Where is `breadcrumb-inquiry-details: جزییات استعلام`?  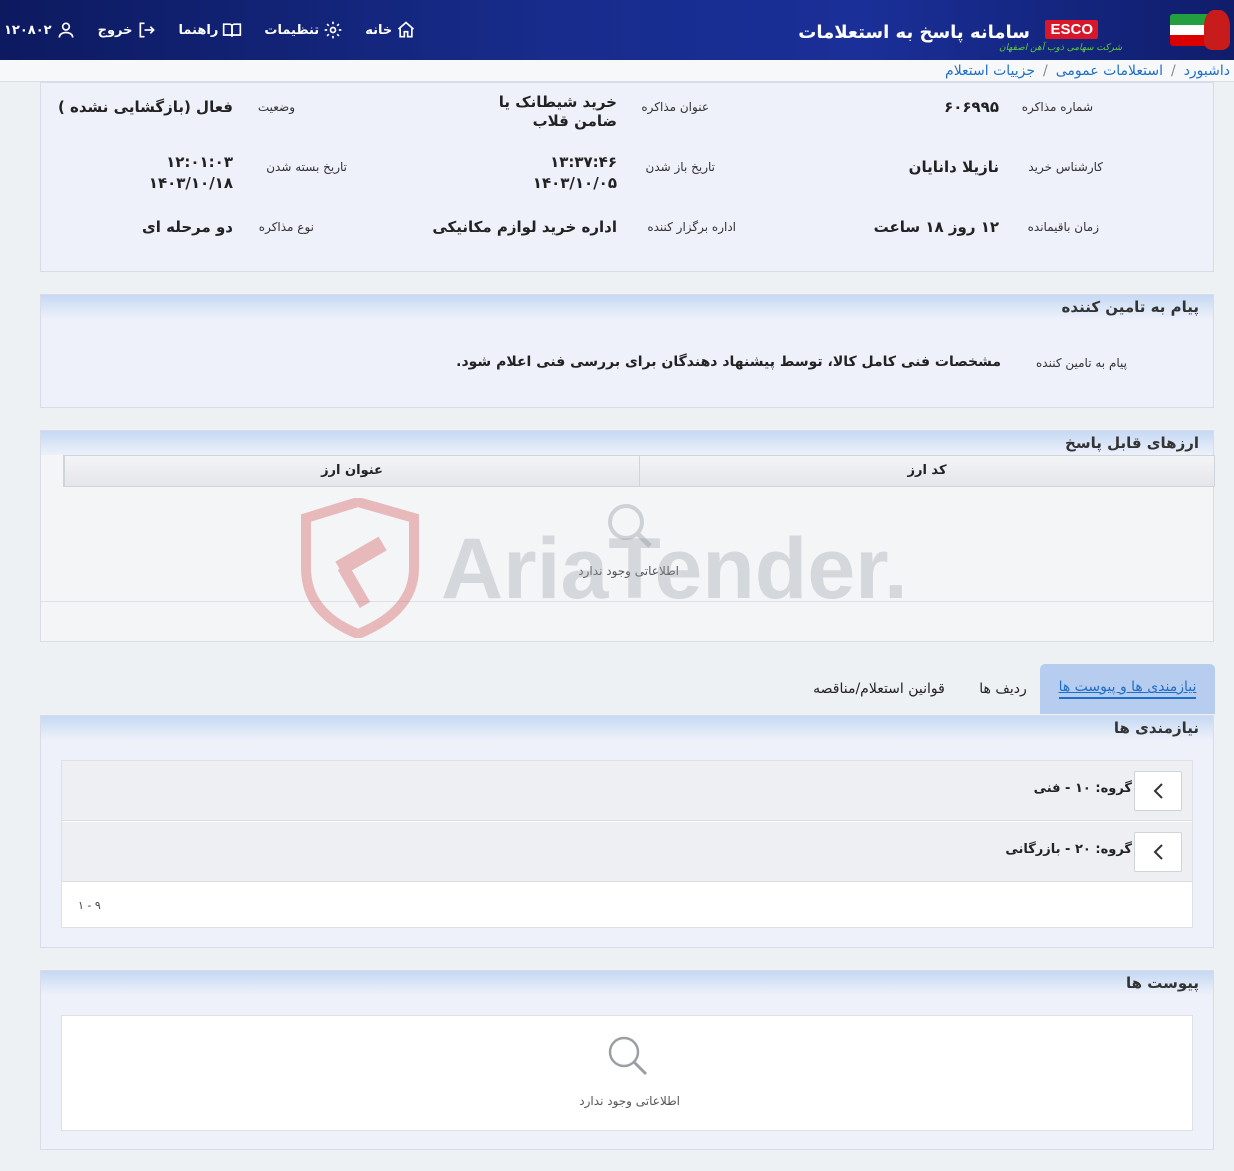 breadcrumb-inquiry-details: جزییات استعلام is located at coordinates (990, 71).